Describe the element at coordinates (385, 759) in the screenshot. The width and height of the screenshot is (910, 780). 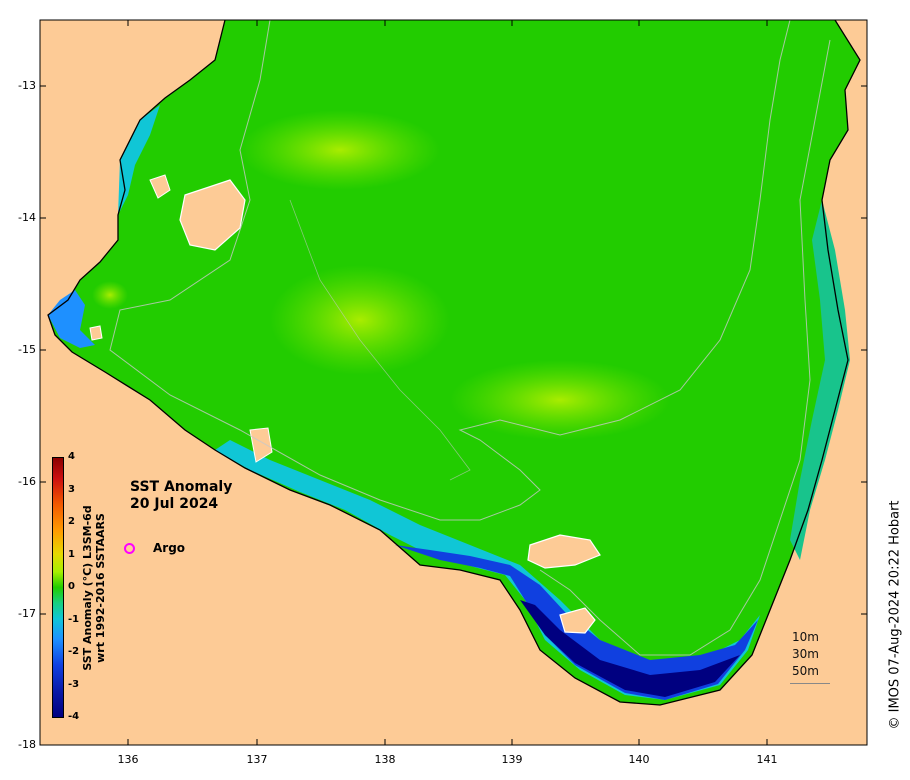
I see `lon-label: 138` at that location.